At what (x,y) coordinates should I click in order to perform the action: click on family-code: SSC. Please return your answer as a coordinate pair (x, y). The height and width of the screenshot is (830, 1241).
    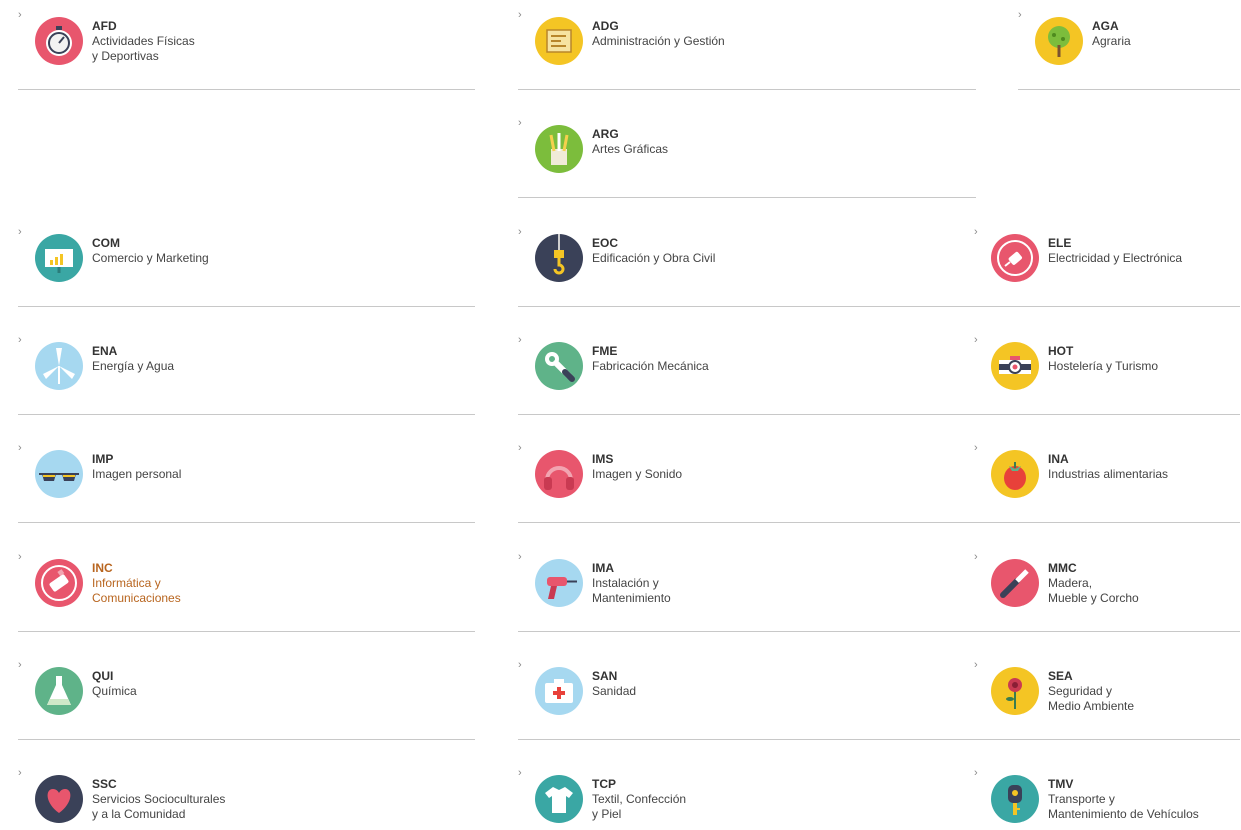
    Looking at the image, I should click on (104, 784).